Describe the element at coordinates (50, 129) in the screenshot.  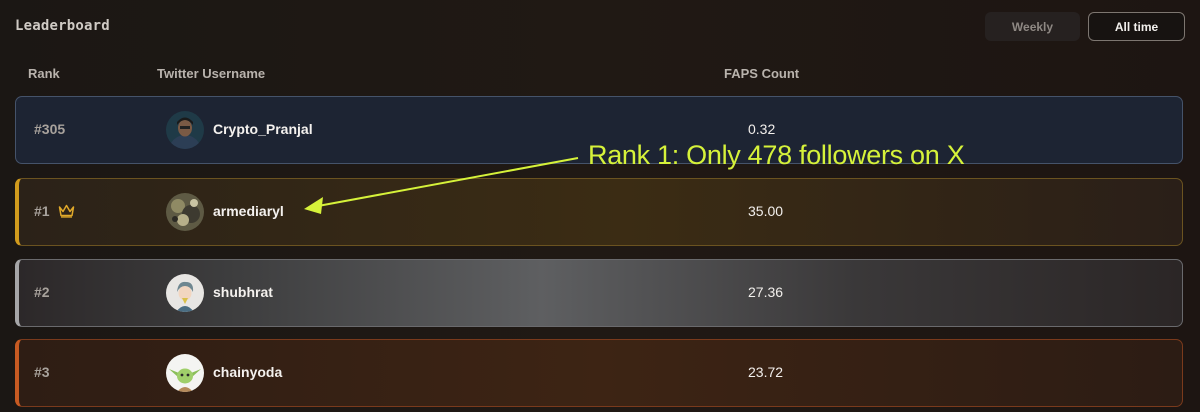
I see `rank-value: #305` at that location.